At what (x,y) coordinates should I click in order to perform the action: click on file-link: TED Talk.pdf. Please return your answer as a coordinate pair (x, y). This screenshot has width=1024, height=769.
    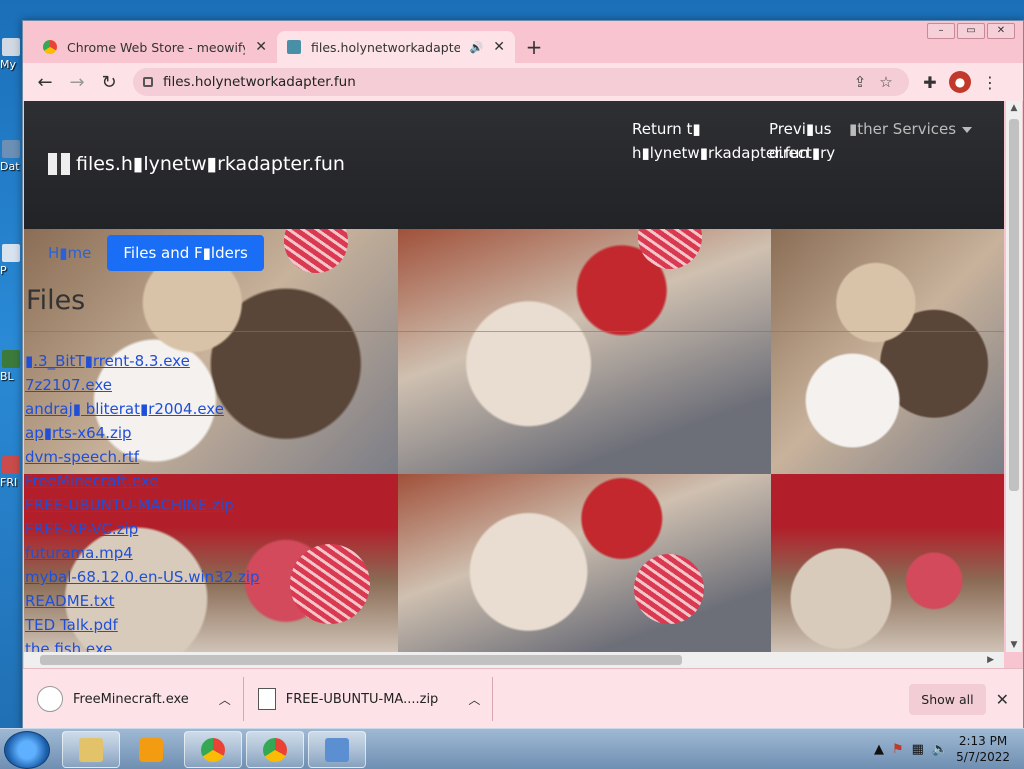
    Looking at the image, I should click on (71, 625).